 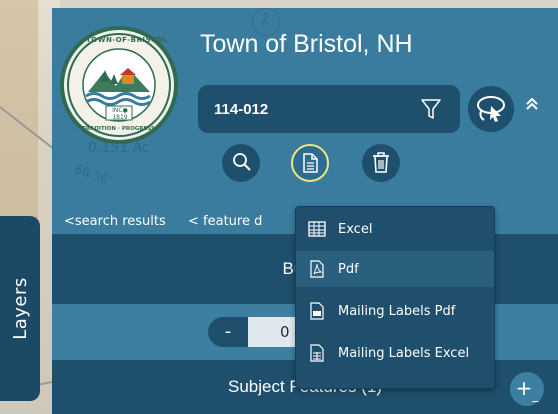 I want to click on map-ghost-number: 2, so click(x=265, y=19).